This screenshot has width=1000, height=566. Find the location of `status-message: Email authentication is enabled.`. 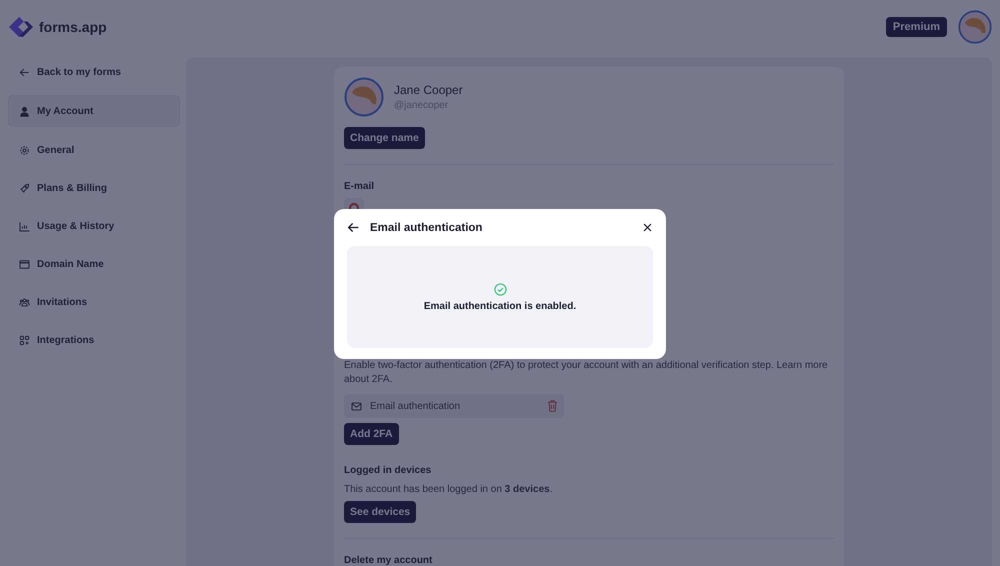

status-message: Email authentication is enabled. is located at coordinates (500, 306).